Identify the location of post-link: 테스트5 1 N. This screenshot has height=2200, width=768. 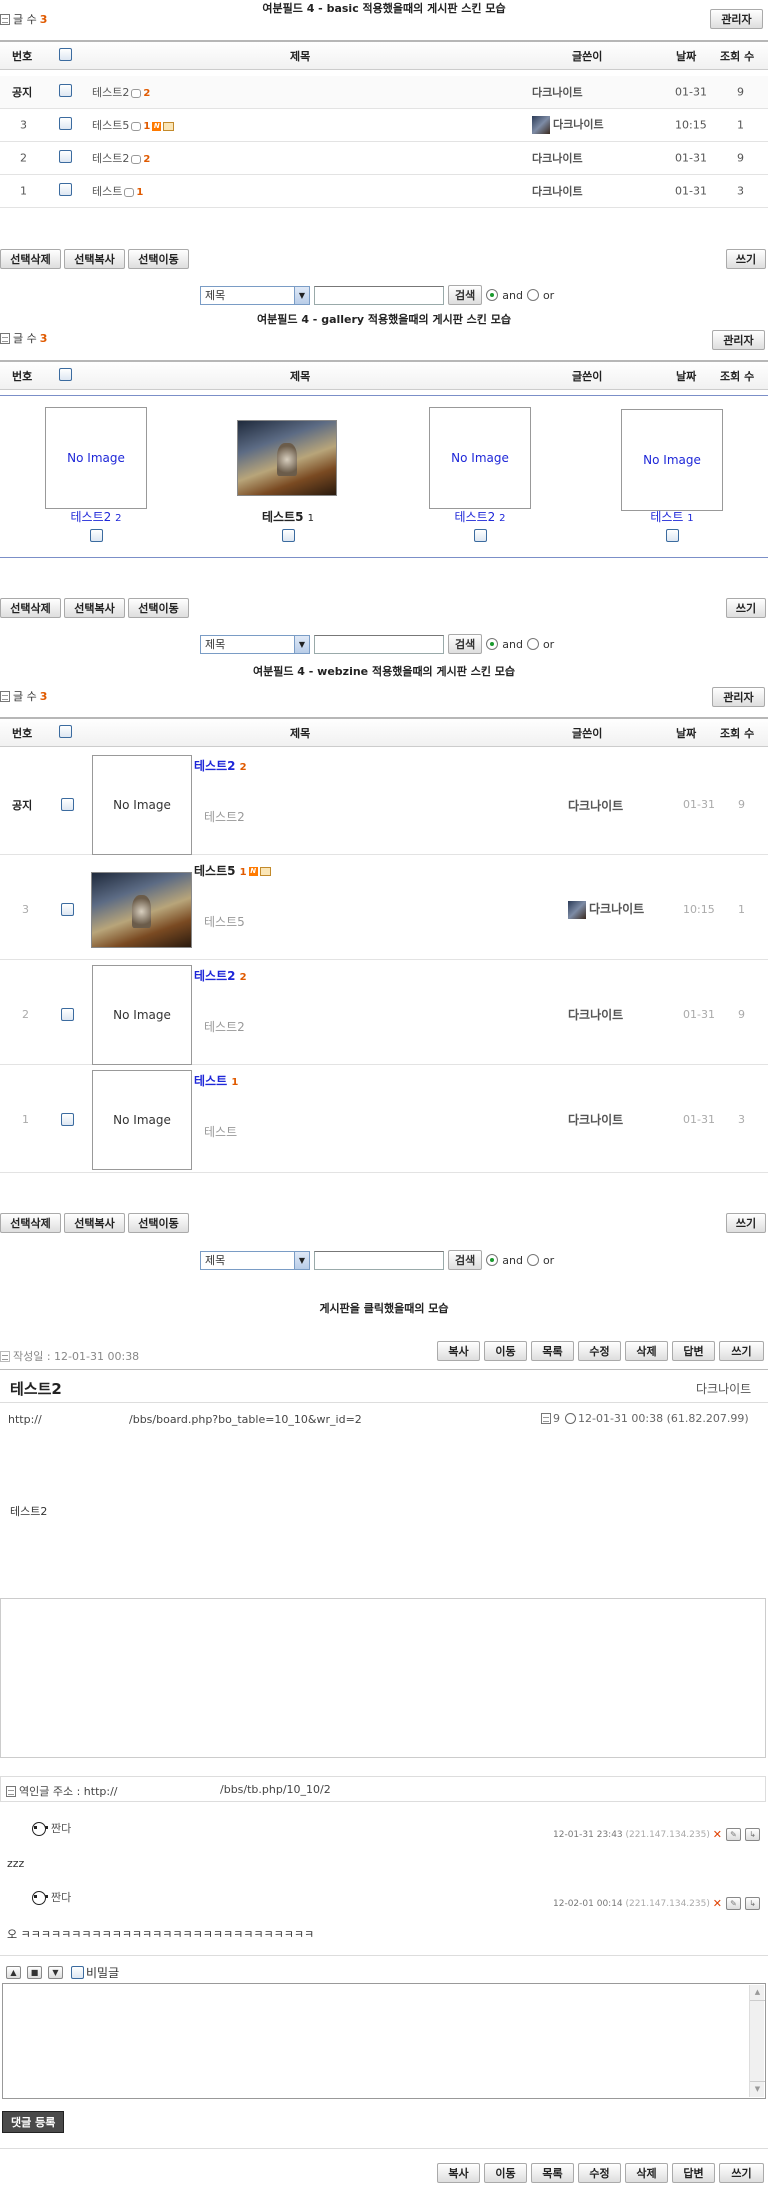
(133, 125).